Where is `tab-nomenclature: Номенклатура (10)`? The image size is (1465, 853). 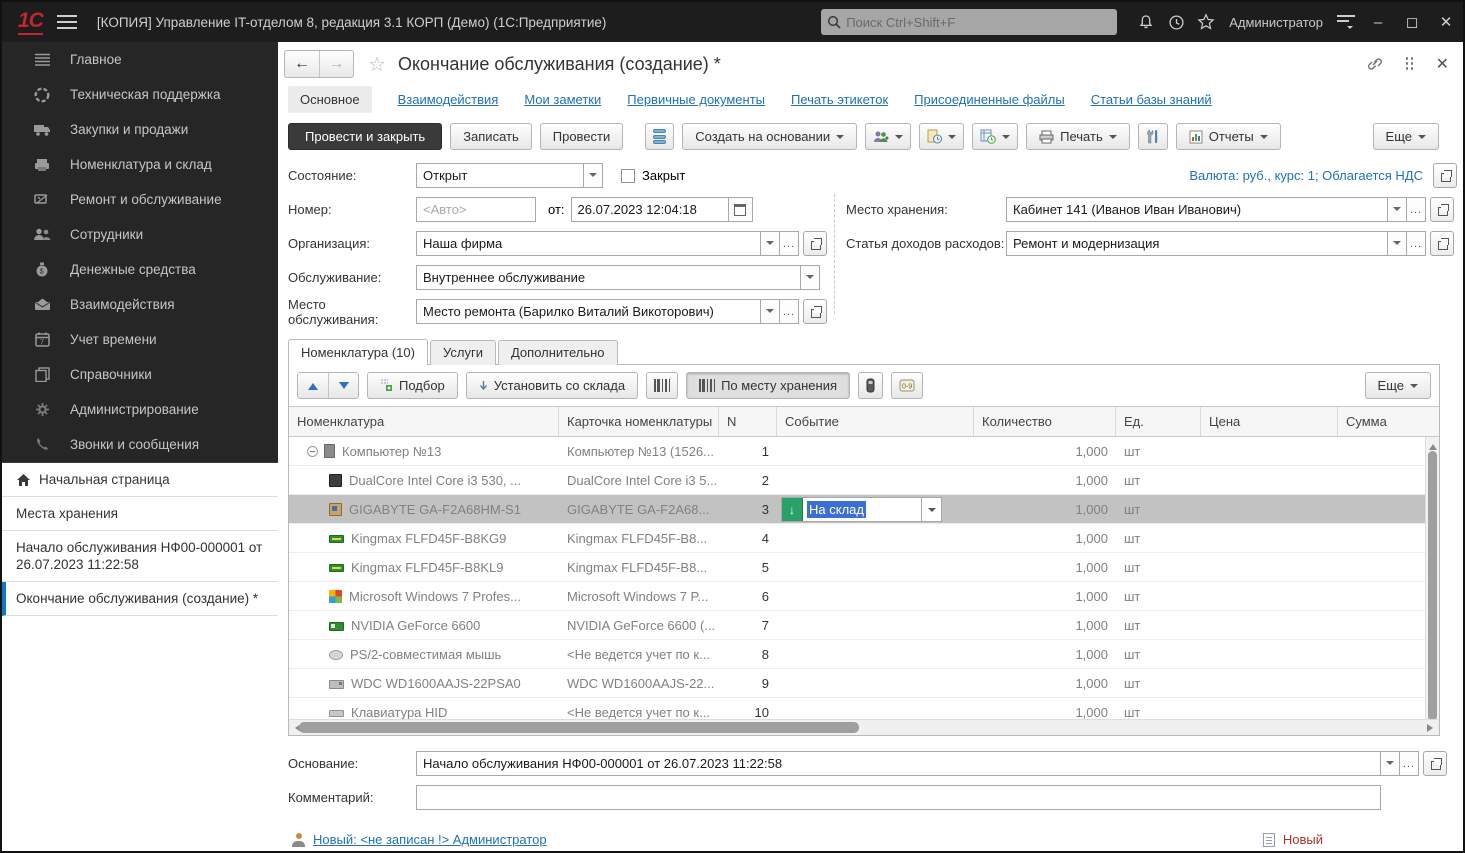
tab-nomenclature: Номенклатура (10) is located at coordinates (358, 352).